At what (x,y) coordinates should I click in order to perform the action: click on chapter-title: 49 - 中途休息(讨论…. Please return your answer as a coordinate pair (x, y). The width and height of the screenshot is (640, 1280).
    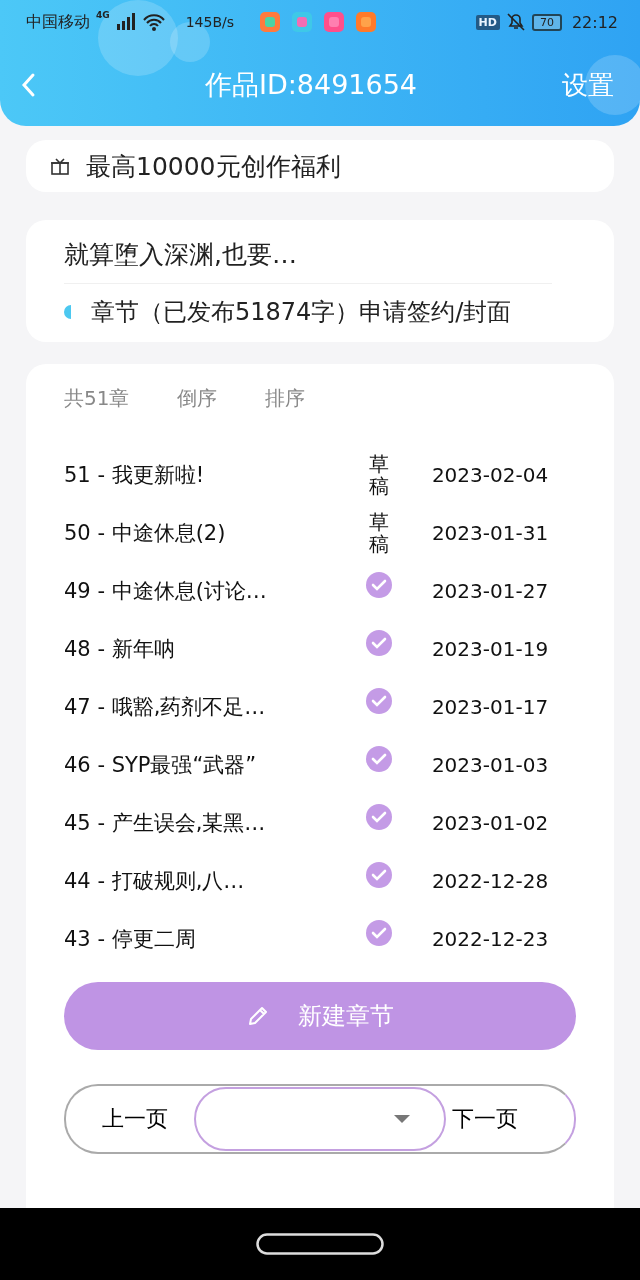
    Looking at the image, I should click on (209, 591).